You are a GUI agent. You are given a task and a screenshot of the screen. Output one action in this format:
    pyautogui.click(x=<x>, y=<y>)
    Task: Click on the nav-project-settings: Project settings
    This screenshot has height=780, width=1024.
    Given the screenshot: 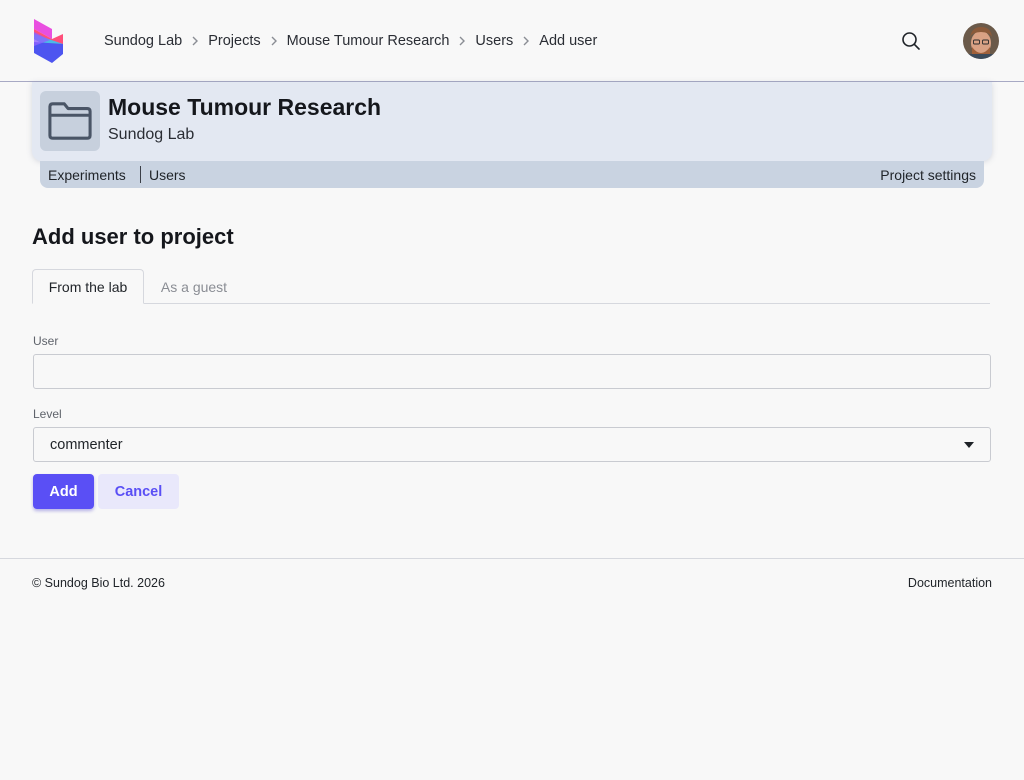 What is the action you would take?
    pyautogui.click(x=928, y=175)
    